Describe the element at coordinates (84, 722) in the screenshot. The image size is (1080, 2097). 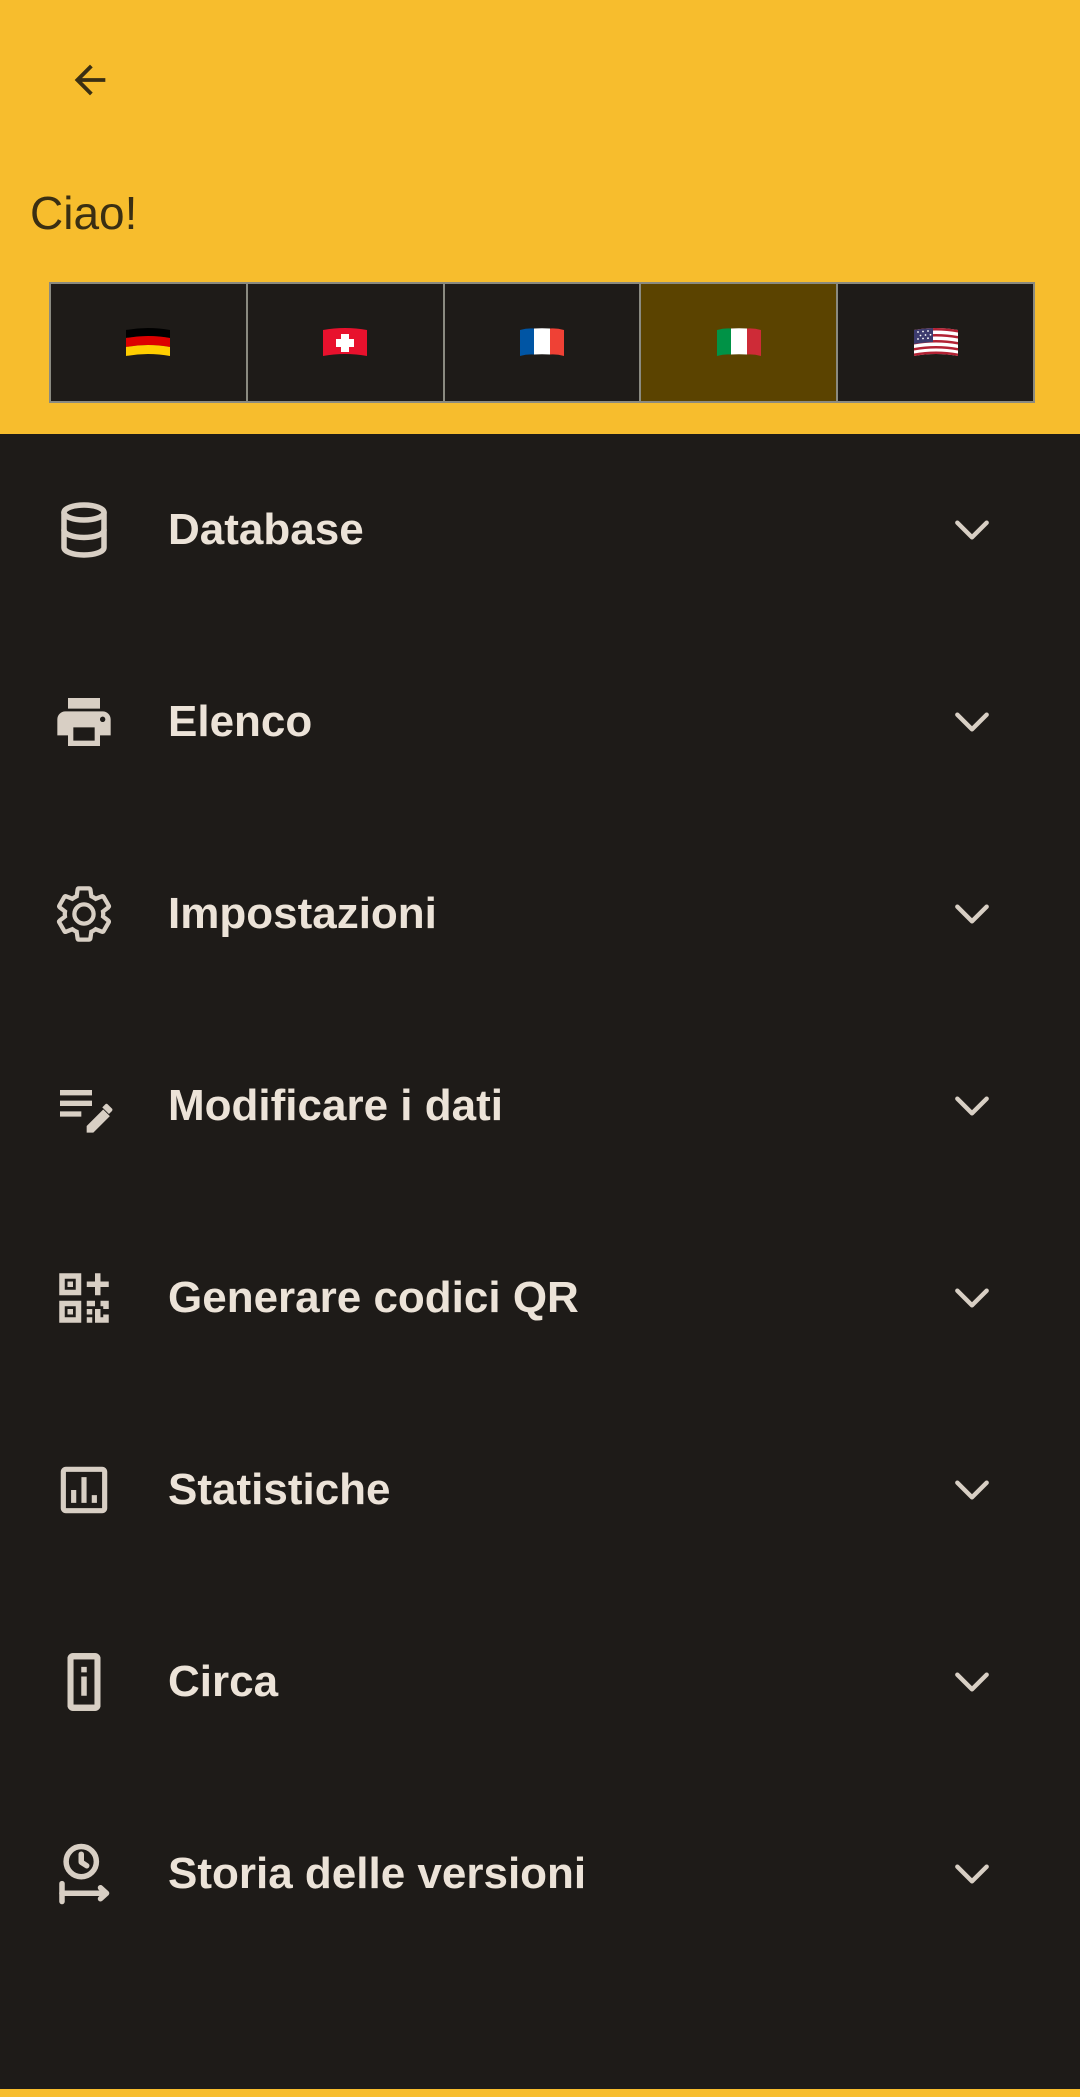
I see `printer-icon` at that location.